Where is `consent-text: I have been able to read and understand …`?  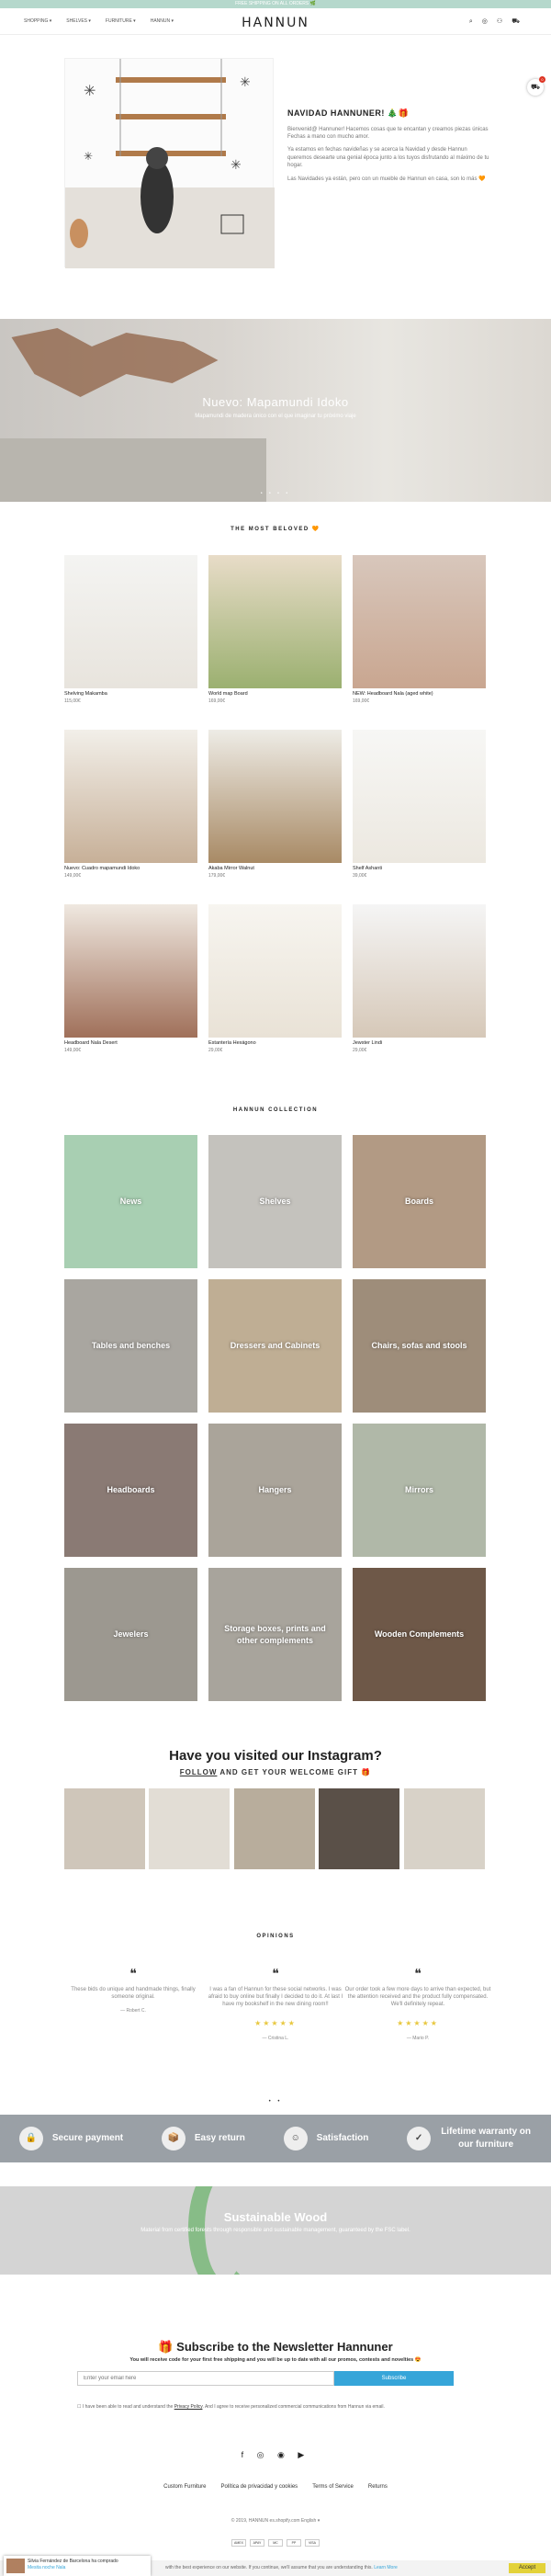 consent-text: I have been able to read and understand … is located at coordinates (128, 2407).